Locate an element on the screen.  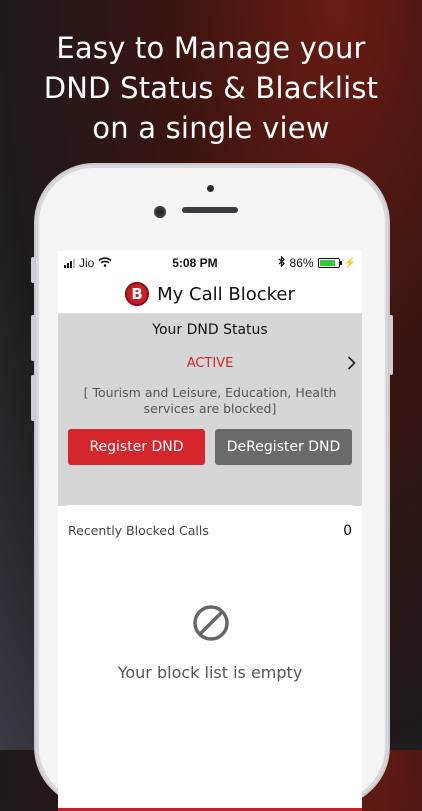
phone-front-camera is located at coordinates (160, 212).